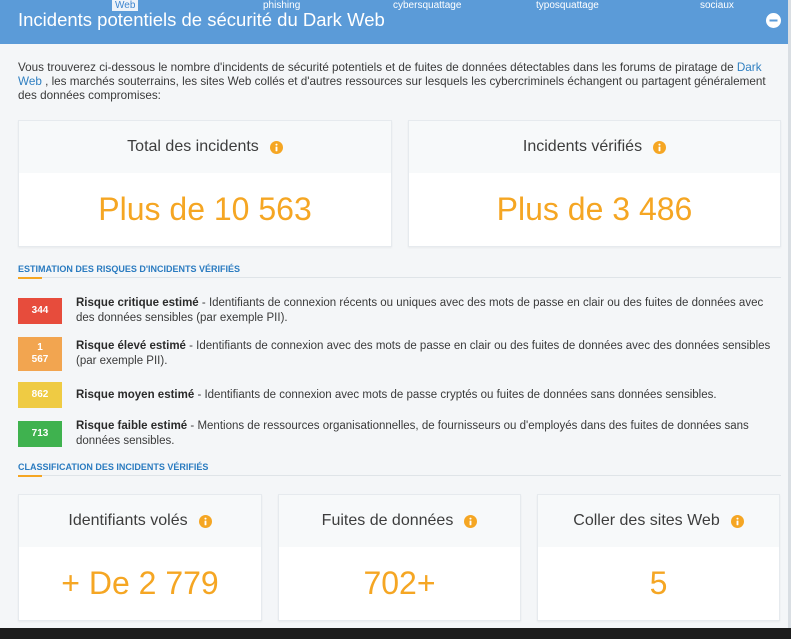  What do you see at coordinates (113, 467) in the screenshot?
I see `section-title: CLASSIFICATION DES INCIDENTS VÉRIFIÉS` at bounding box center [113, 467].